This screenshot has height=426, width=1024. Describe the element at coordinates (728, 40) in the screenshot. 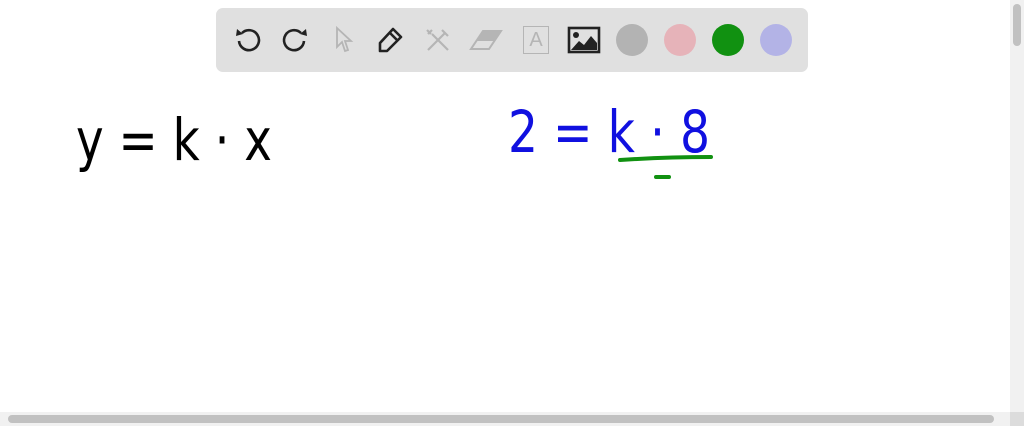

I see `color-swatch-green` at that location.